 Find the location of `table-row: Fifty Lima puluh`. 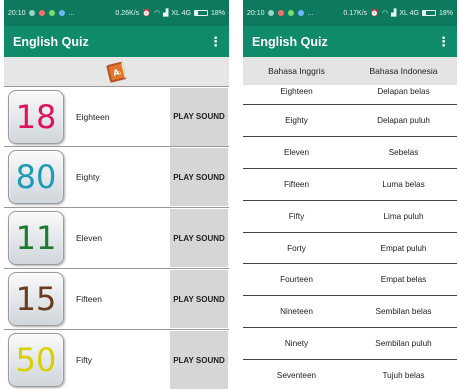

table-row: Fifty Lima puluh is located at coordinates (350, 217).